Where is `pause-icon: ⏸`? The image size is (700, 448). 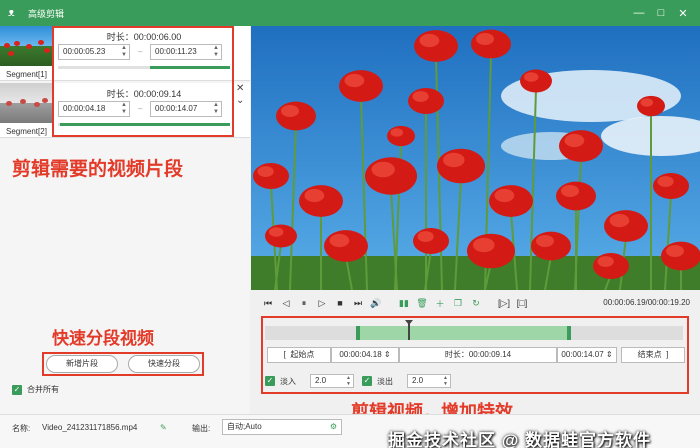 pause-icon: ⏸ is located at coordinates (304, 303).